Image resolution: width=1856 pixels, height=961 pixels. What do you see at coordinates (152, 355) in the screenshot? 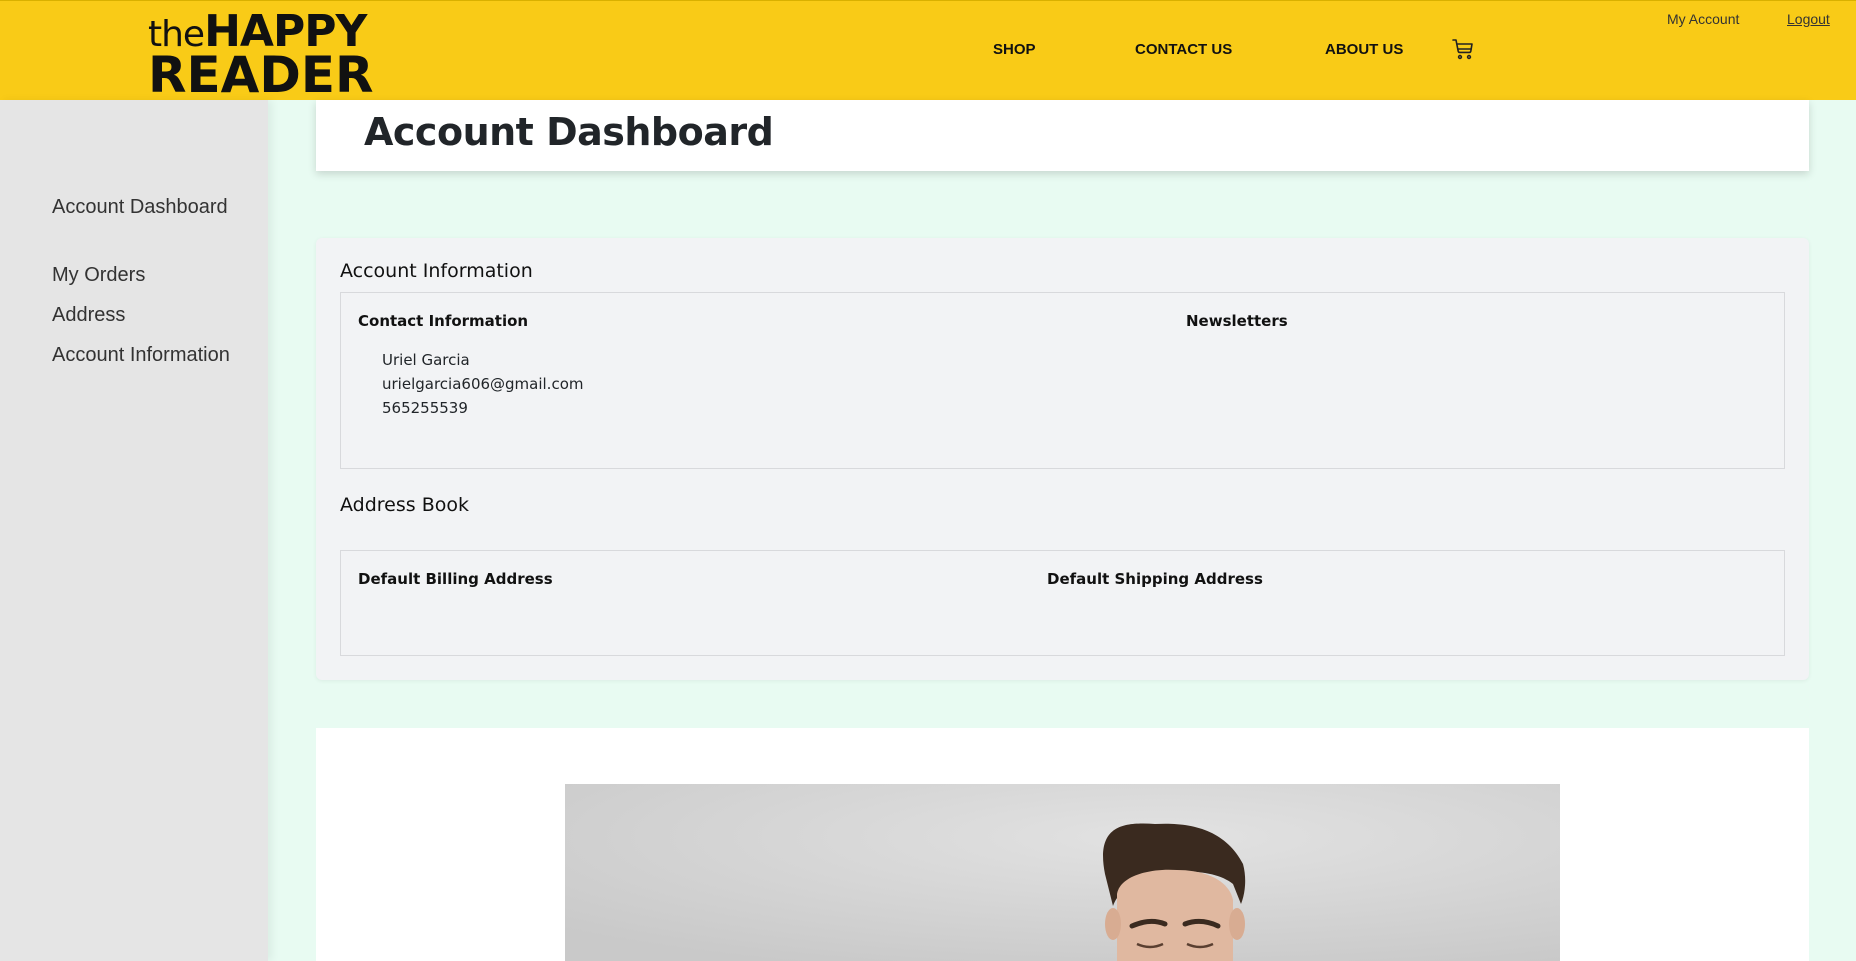
I see `sidebar-item-account-information: Account Information` at bounding box center [152, 355].